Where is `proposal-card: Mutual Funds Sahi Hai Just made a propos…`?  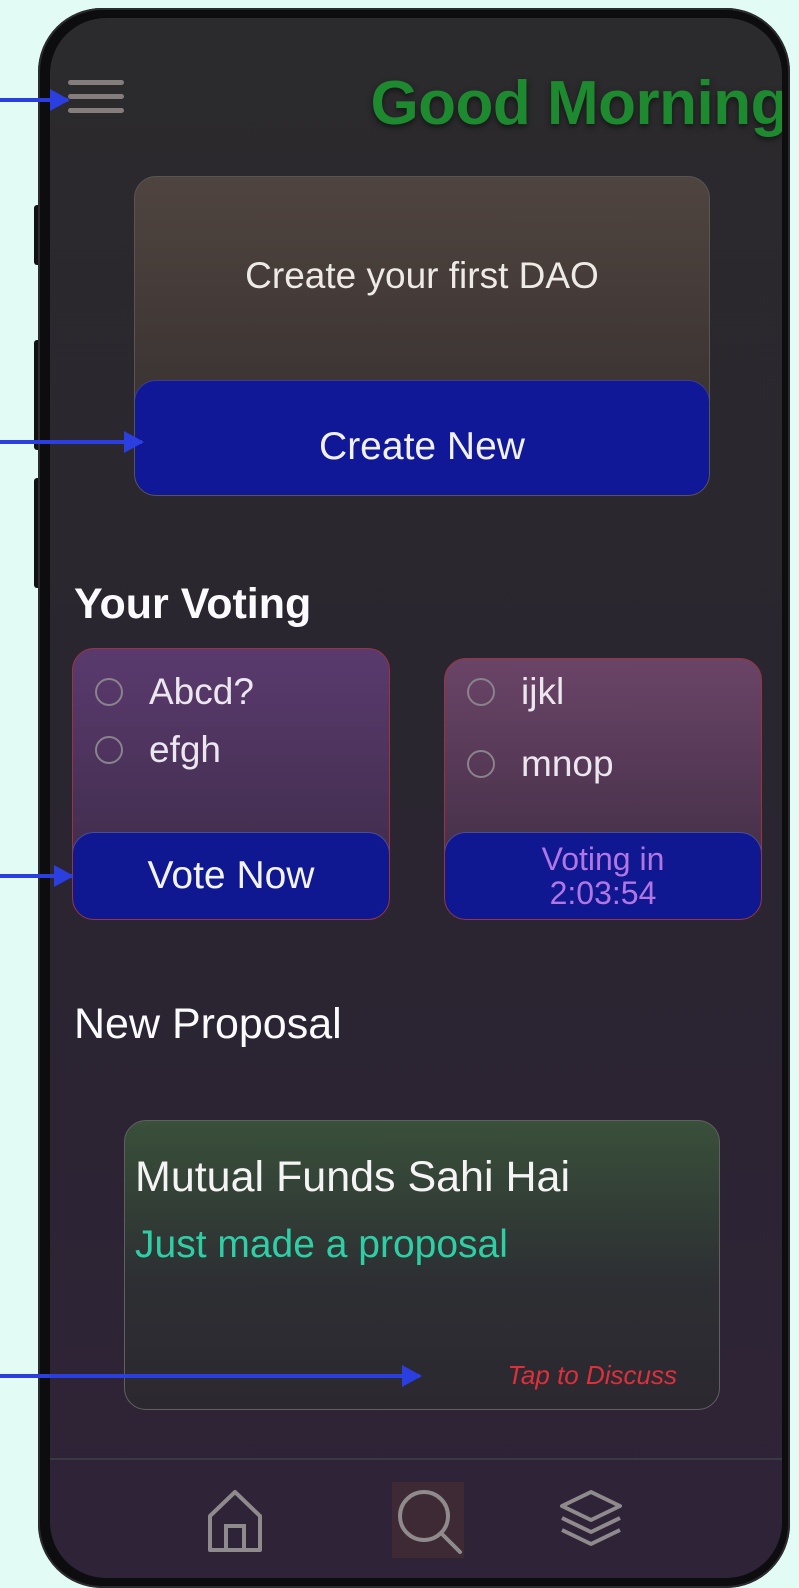 proposal-card: Mutual Funds Sahi Hai Just made a propos… is located at coordinates (422, 1265).